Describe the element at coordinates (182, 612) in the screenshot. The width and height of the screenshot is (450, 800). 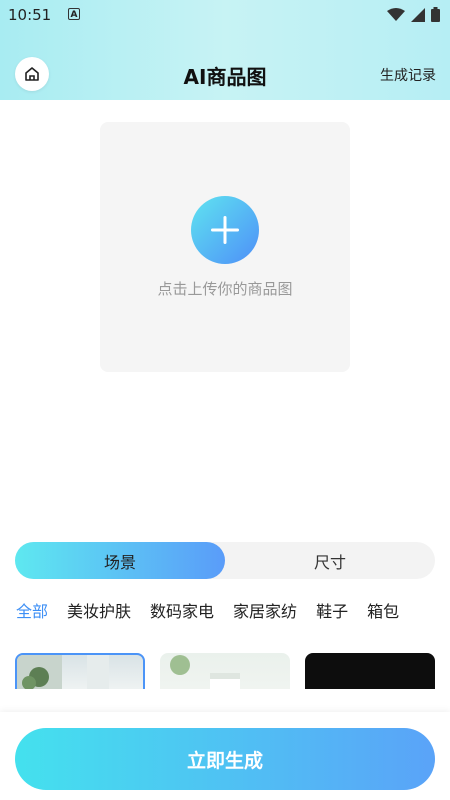
I see `category-tab-digital: 数码家电` at that location.